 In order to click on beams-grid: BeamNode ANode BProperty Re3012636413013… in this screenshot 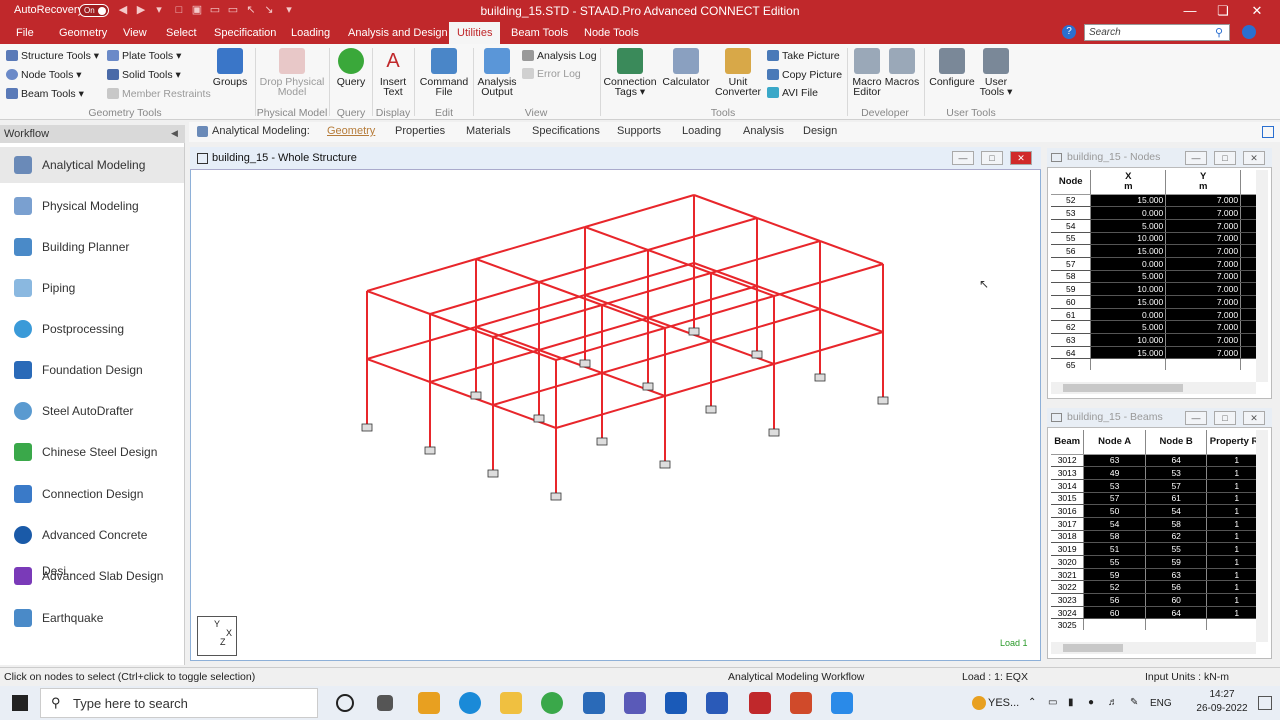, I will do `click(1153, 530)`.